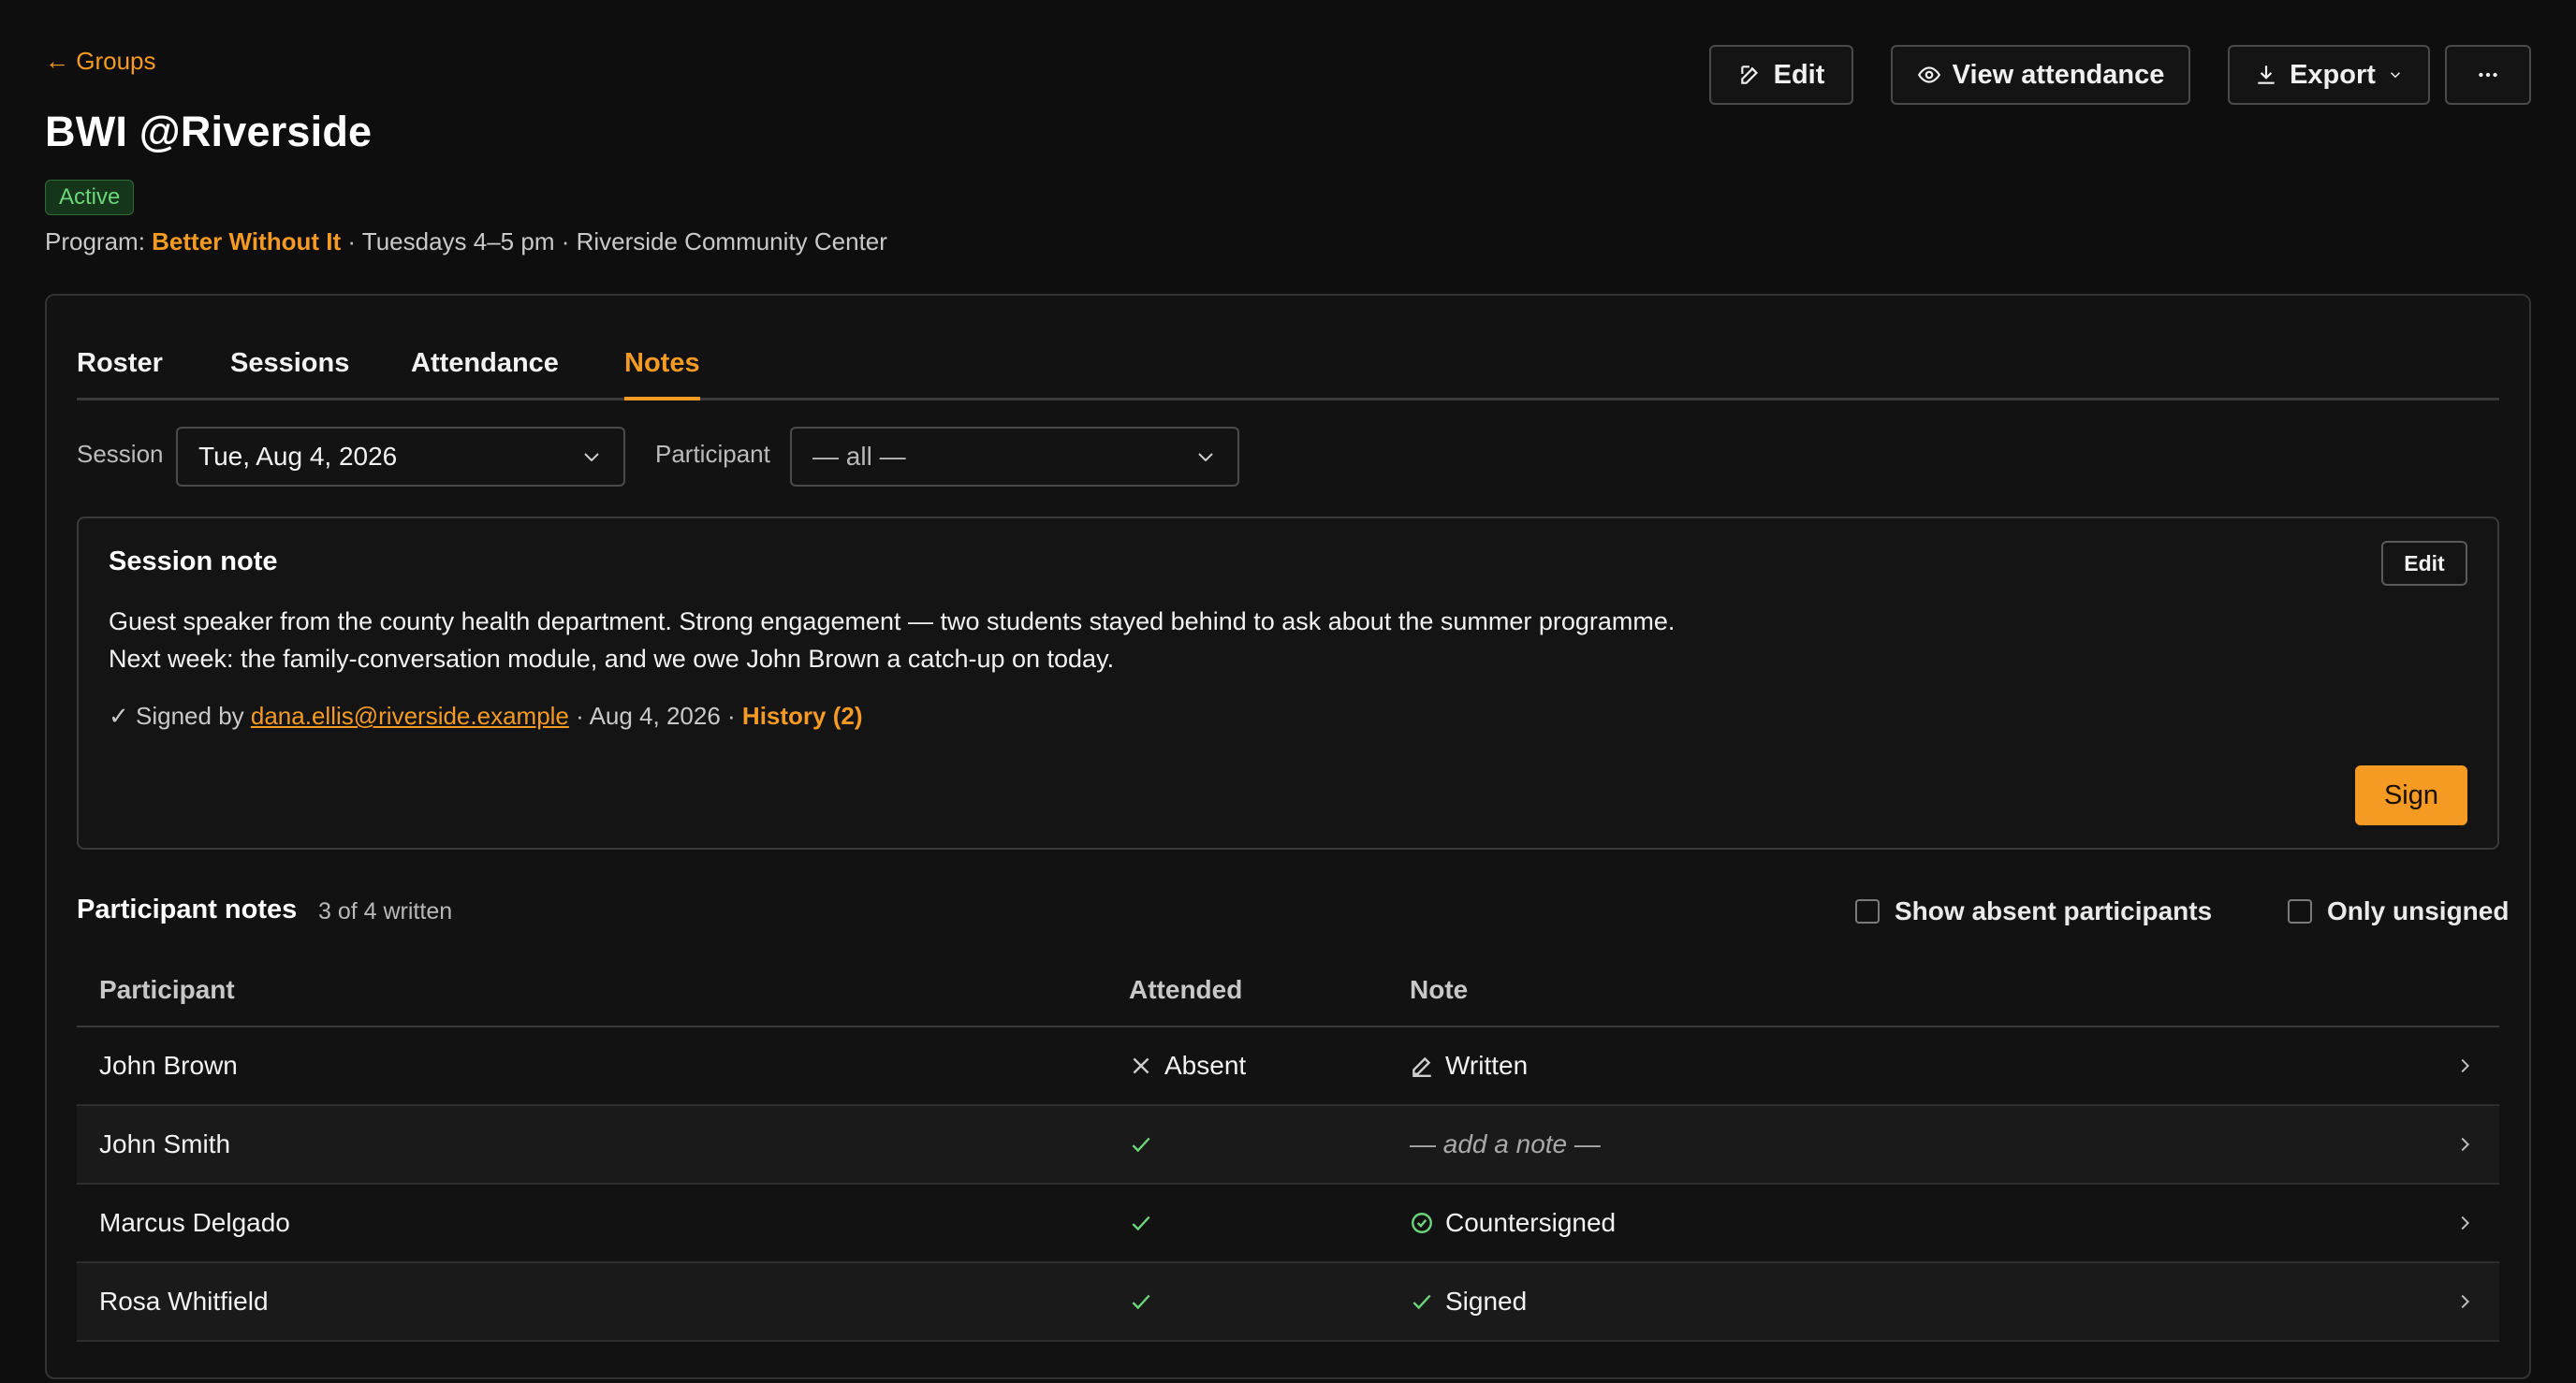 Image resolution: width=2576 pixels, height=1383 pixels. What do you see at coordinates (1288, 992) in the screenshot?
I see `table-header: Participant Attended Note` at bounding box center [1288, 992].